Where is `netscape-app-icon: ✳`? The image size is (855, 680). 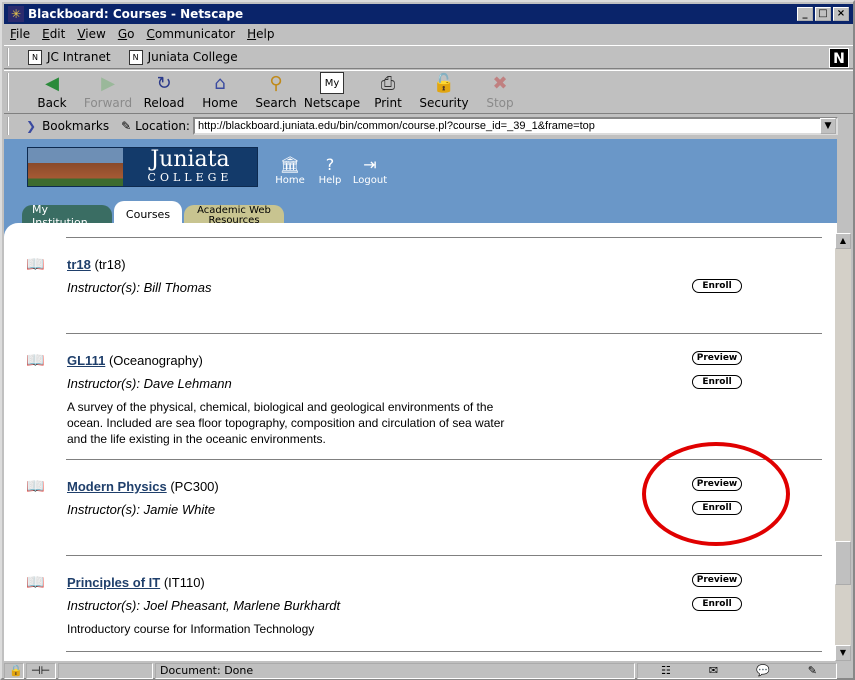
netscape-app-icon: ✳ is located at coordinates (16, 14).